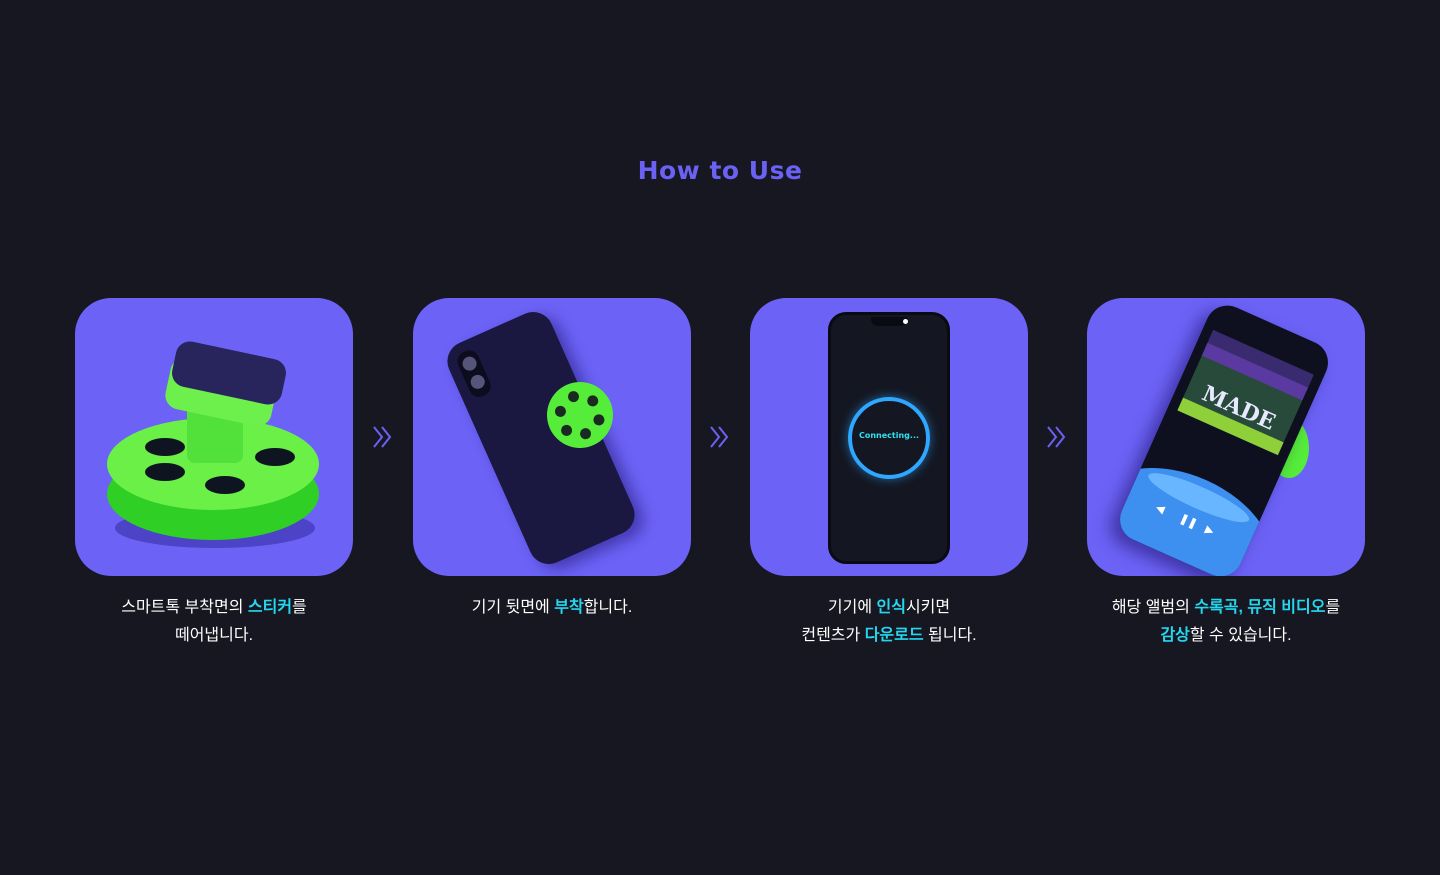 Image resolution: width=1440 pixels, height=875 pixels. Describe the element at coordinates (513, 607) in the screenshot. I see `caption-text: 기기 뒷면에` at that location.